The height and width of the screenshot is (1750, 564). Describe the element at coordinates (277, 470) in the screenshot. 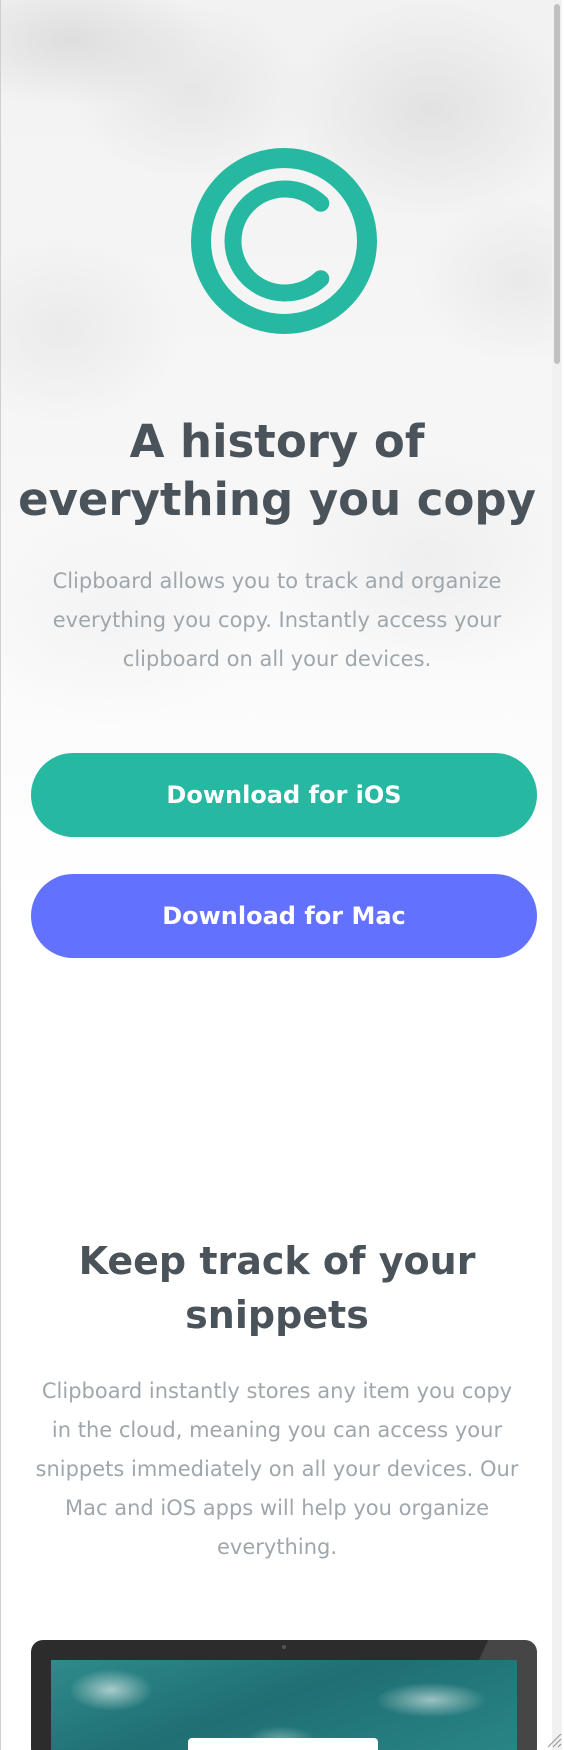

I see `hero-title: A history of everything you copy` at that location.